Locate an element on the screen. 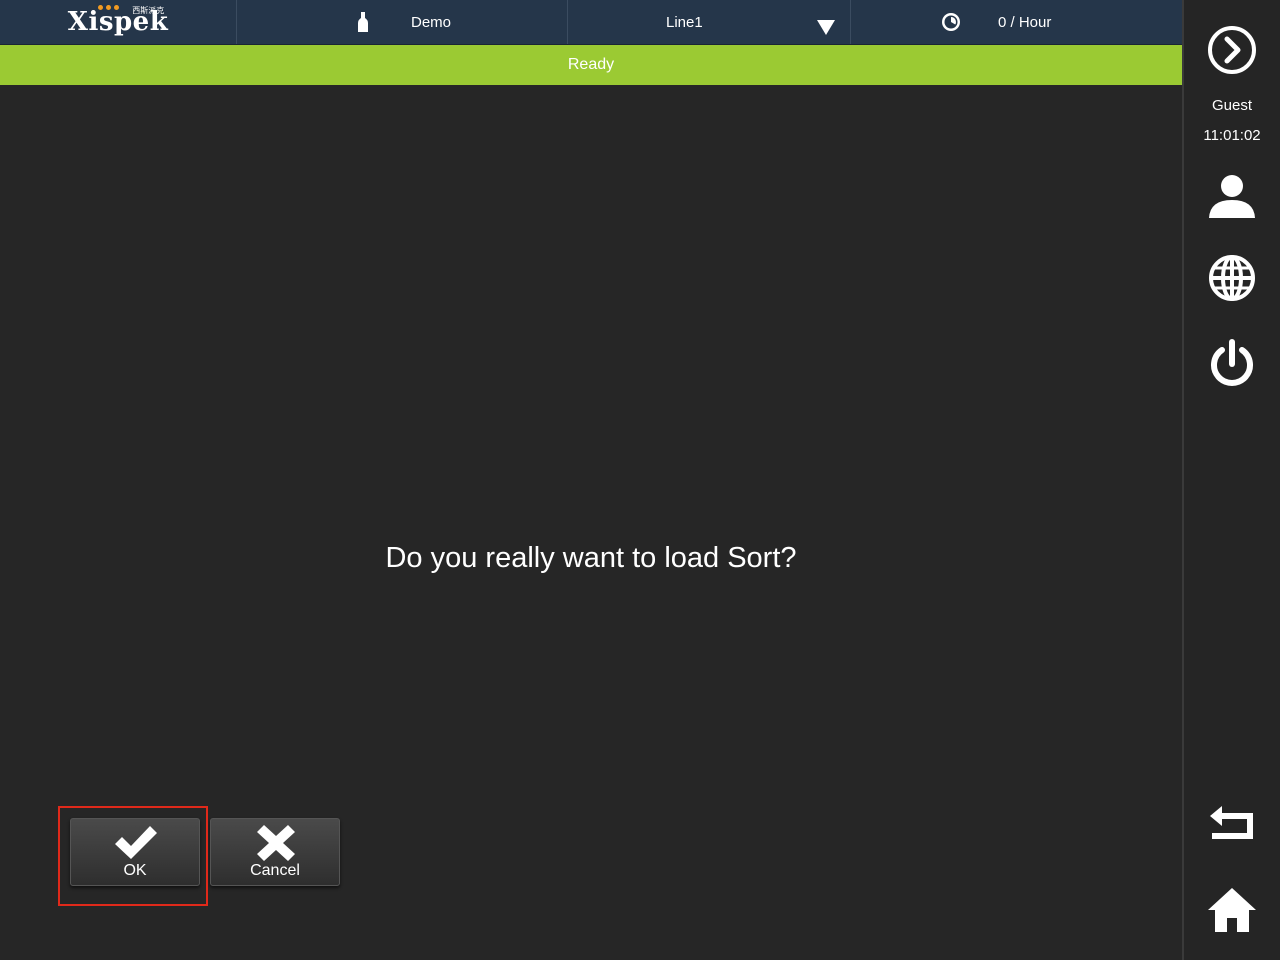  status-text: Ready is located at coordinates (591, 64).